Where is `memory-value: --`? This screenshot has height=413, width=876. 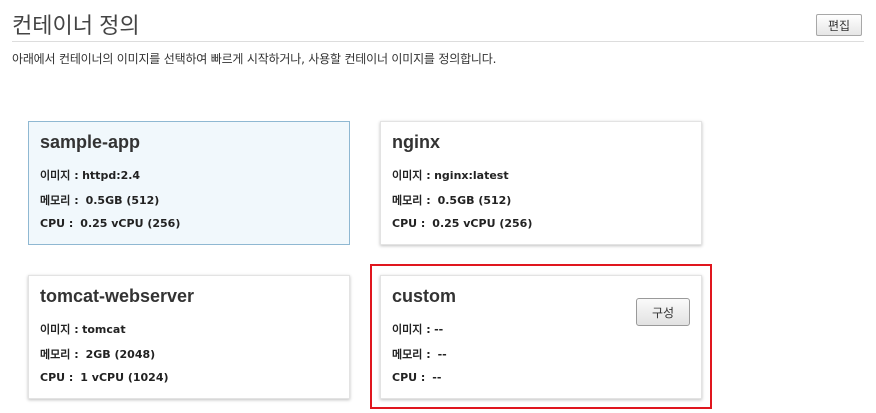
memory-value: -- is located at coordinates (442, 354).